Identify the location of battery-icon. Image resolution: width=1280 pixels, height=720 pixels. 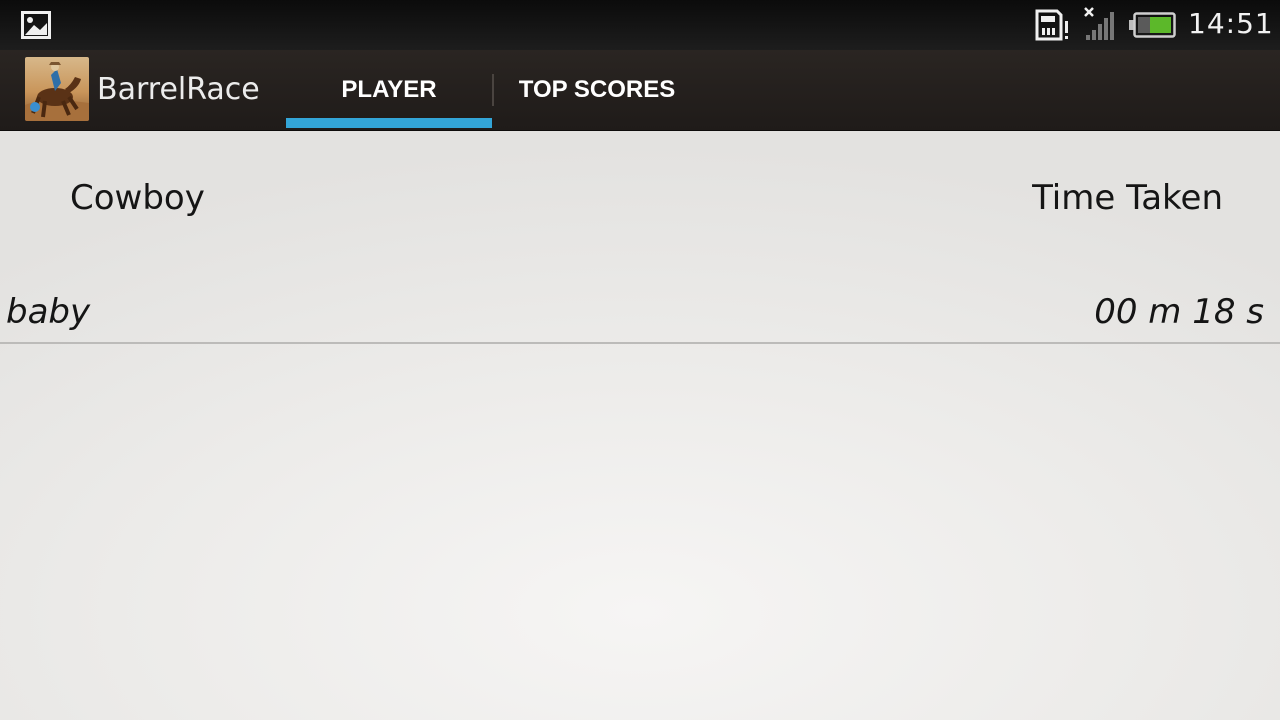
(1152, 27).